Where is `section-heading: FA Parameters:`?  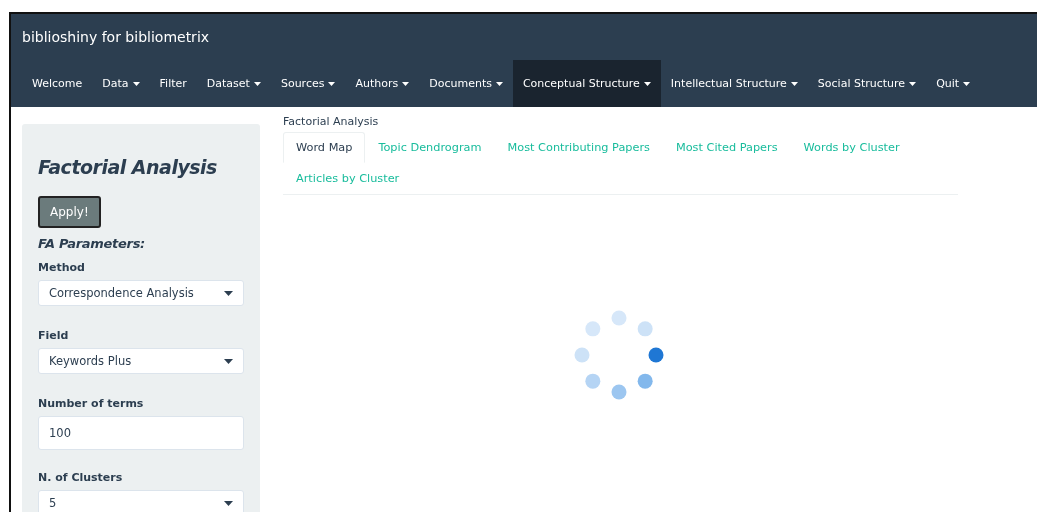 section-heading: FA Parameters: is located at coordinates (92, 243).